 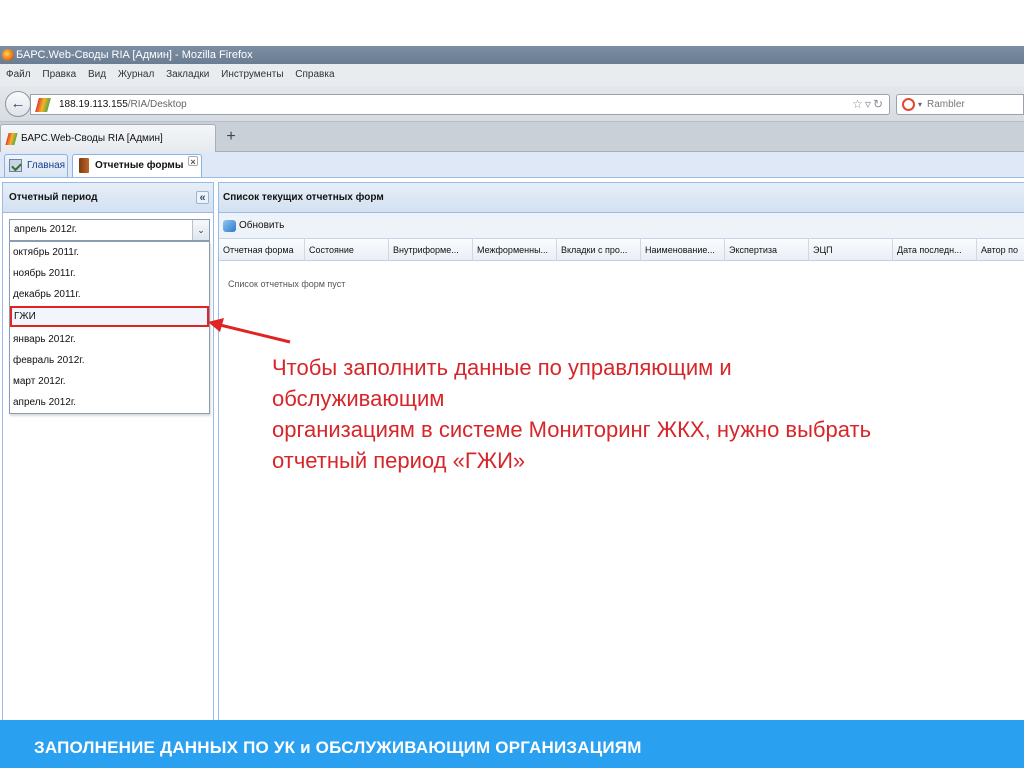 I want to click on refresh-icon, so click(x=229, y=226).